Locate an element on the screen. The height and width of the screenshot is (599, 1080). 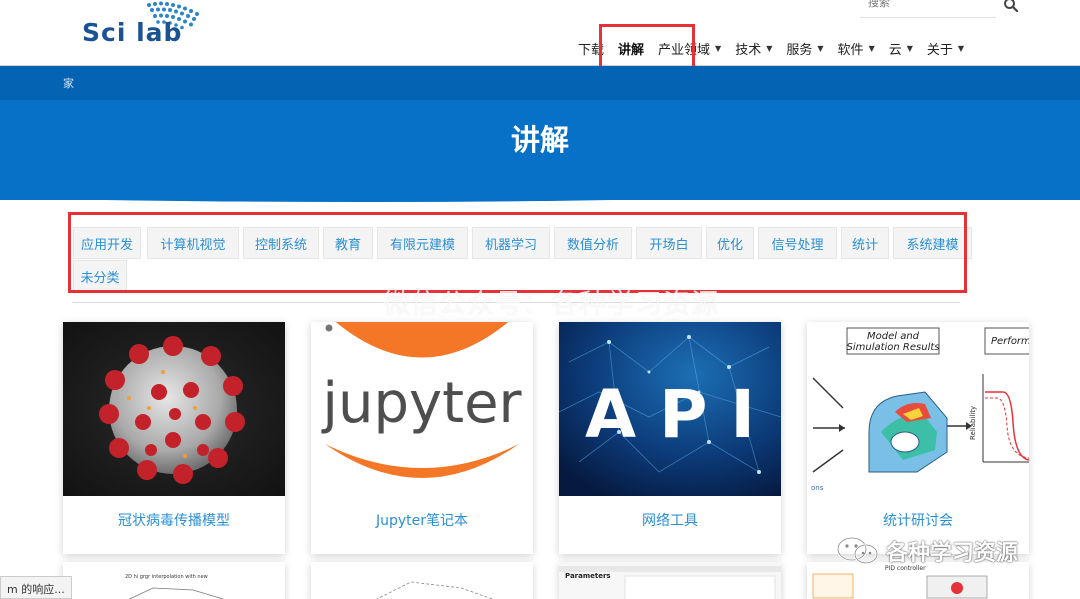
nav-item-4: 服务 ▼ is located at coordinates (804, 48).